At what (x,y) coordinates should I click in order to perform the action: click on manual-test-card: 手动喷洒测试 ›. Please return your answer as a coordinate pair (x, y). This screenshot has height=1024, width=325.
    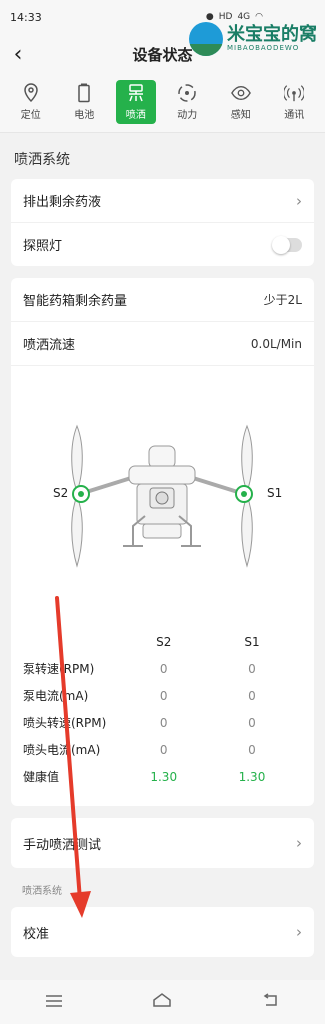
    Looking at the image, I should click on (162, 843).